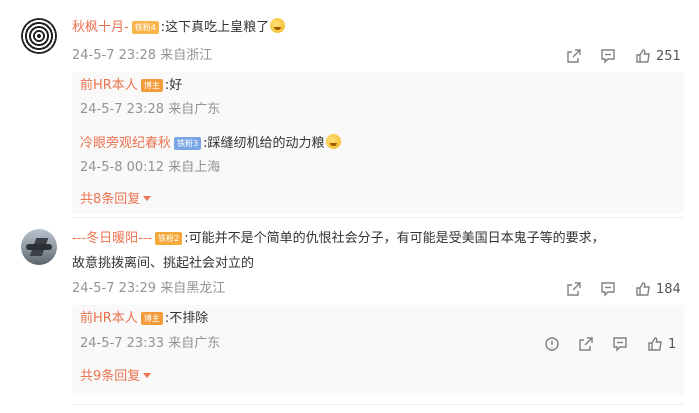  I want to click on expand-label: 共9条回复, so click(110, 376).